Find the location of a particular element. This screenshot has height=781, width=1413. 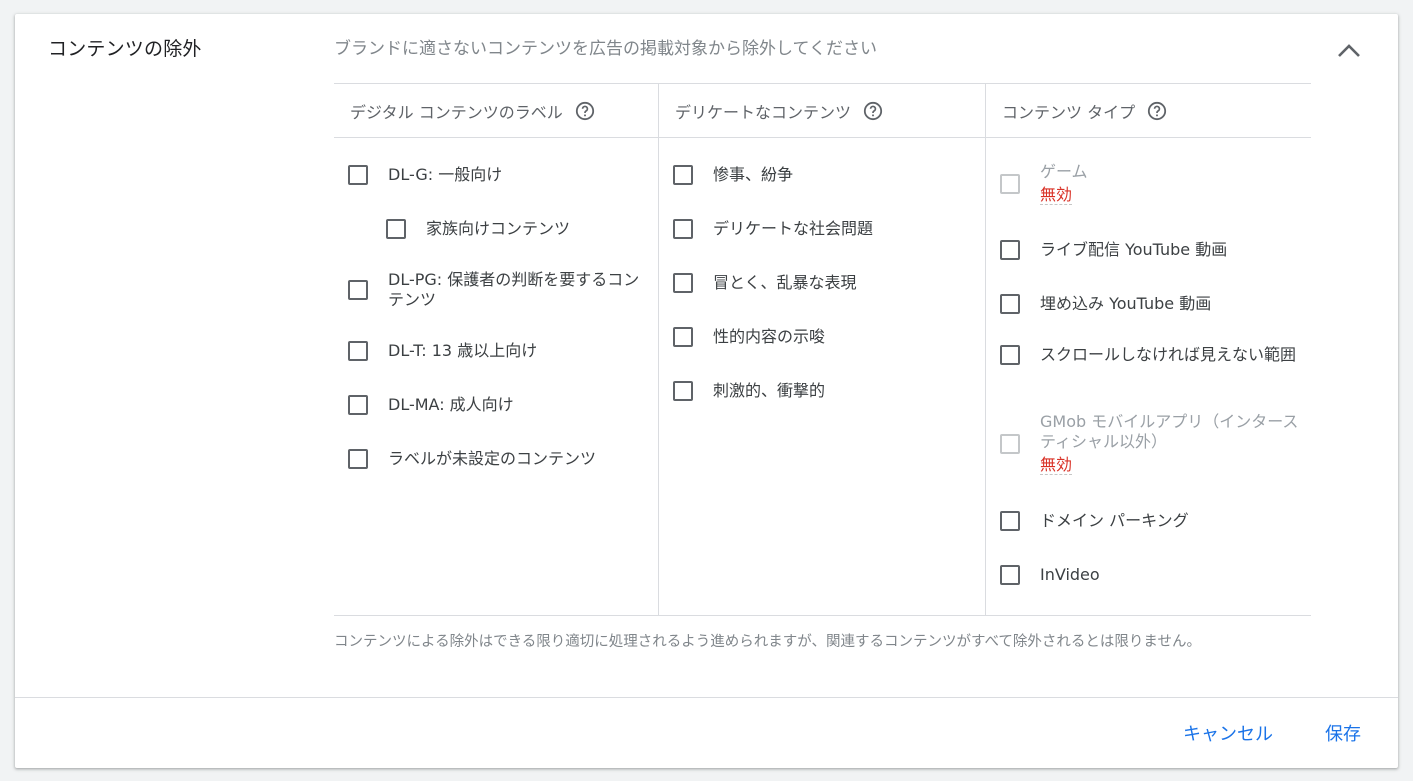

option-label: ライブ配信 YouTube 動画 is located at coordinates (1134, 249).